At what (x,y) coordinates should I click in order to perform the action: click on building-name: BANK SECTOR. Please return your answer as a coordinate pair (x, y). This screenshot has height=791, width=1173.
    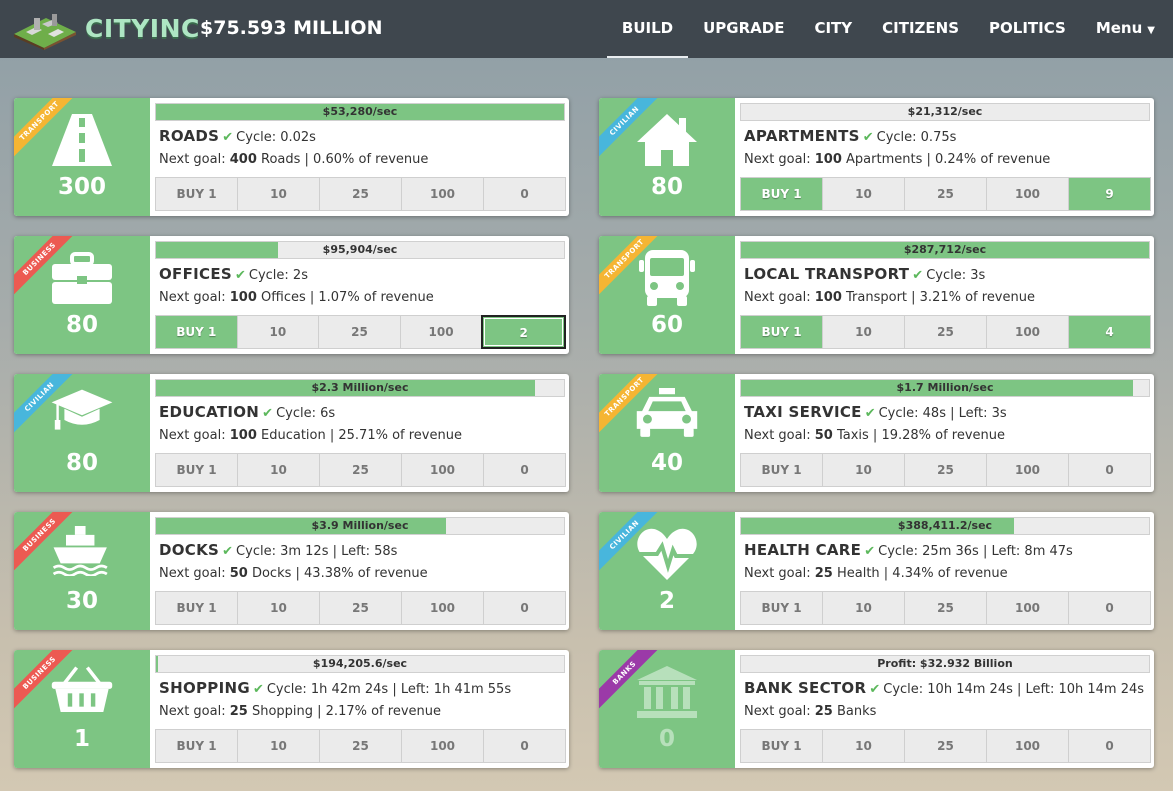
    Looking at the image, I should click on (805, 688).